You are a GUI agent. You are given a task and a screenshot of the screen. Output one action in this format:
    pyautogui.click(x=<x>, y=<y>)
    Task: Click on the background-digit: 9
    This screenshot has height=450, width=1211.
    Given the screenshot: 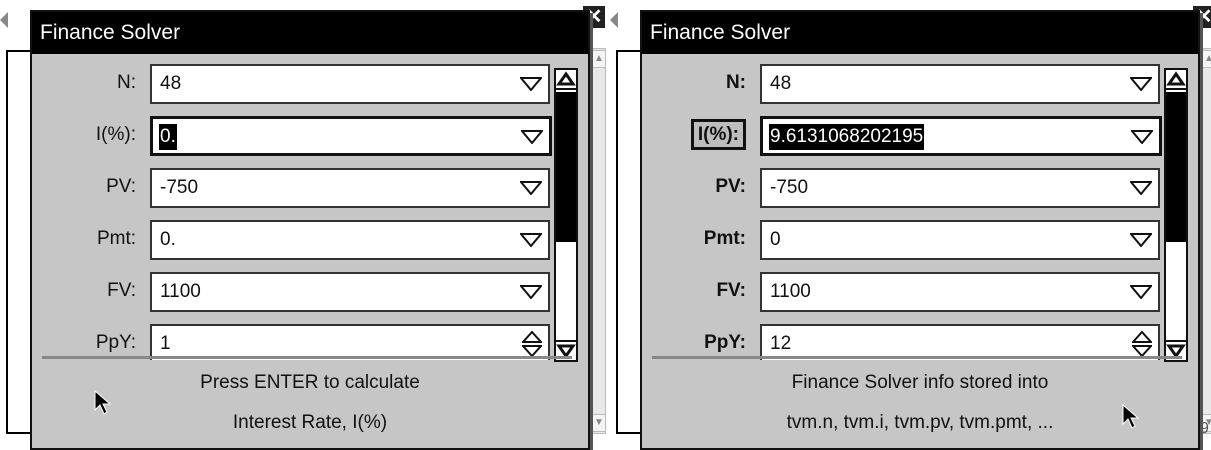 What is the action you would take?
    pyautogui.click(x=1204, y=428)
    